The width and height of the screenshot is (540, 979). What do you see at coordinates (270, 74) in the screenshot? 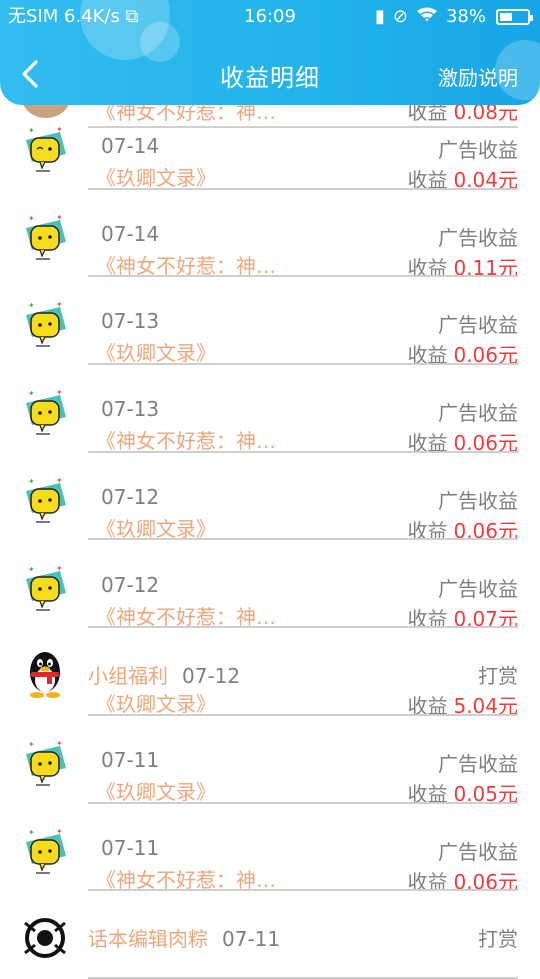
I see `title-bar: 收益明细 激励说明` at bounding box center [270, 74].